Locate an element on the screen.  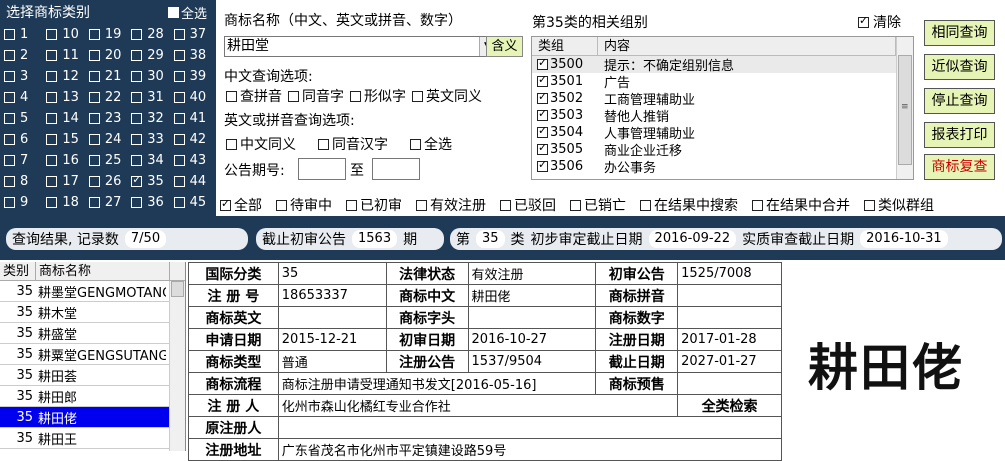
all-class-search-link: 全类检索 is located at coordinates (729, 405).